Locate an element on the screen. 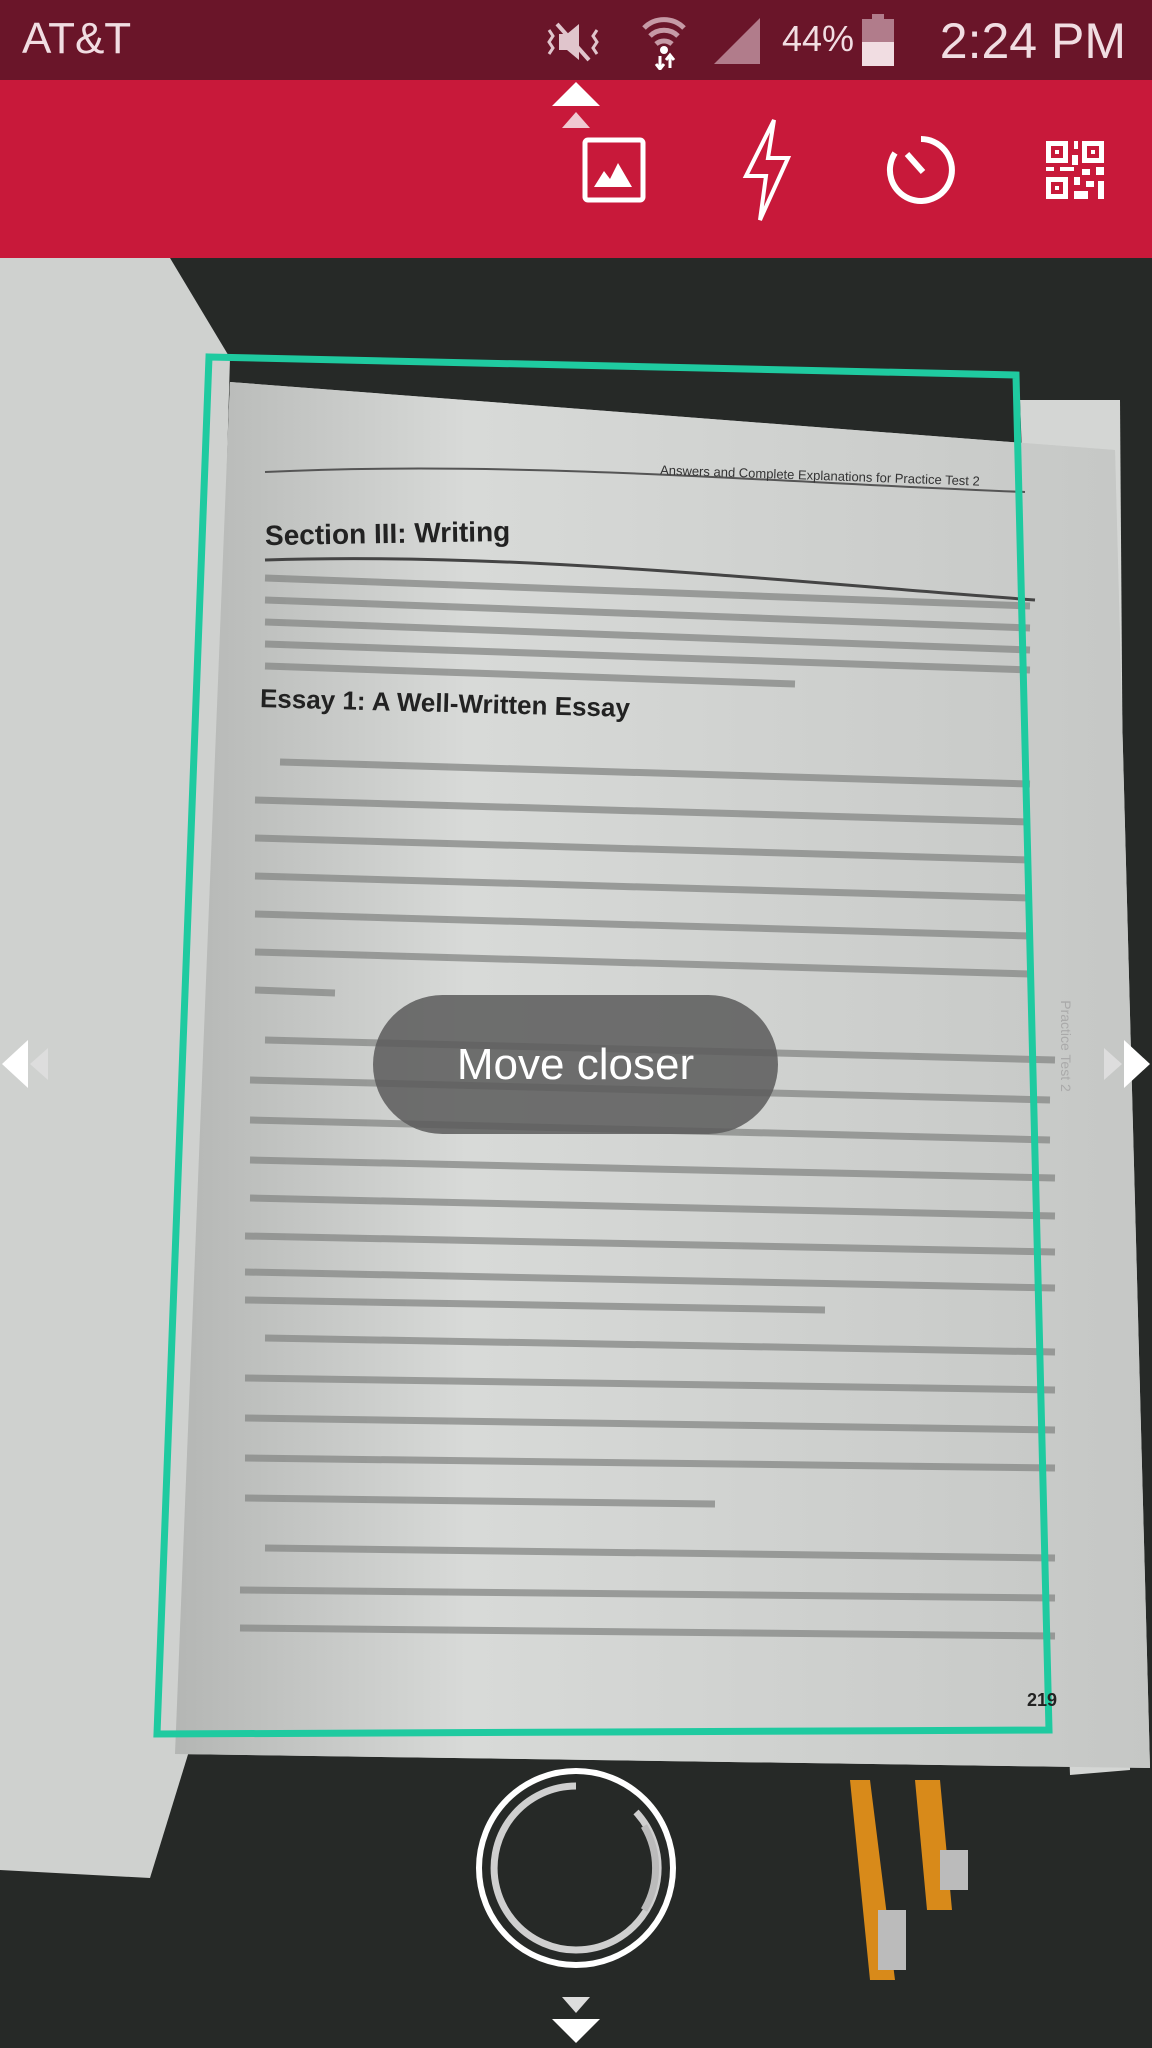 The height and width of the screenshot is (2048, 1152). clock: 2:24 PM is located at coordinates (1032, 41).